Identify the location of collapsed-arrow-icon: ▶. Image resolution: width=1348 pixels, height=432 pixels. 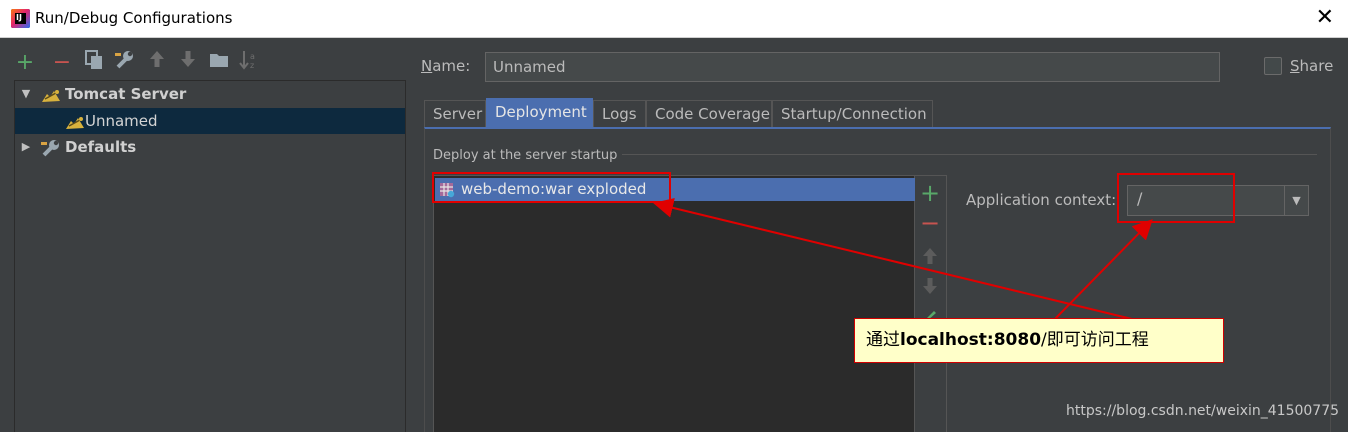
(26, 147).